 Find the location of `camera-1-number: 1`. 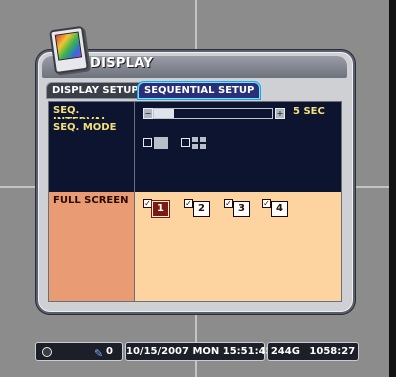

camera-1-number: 1 is located at coordinates (160, 209).